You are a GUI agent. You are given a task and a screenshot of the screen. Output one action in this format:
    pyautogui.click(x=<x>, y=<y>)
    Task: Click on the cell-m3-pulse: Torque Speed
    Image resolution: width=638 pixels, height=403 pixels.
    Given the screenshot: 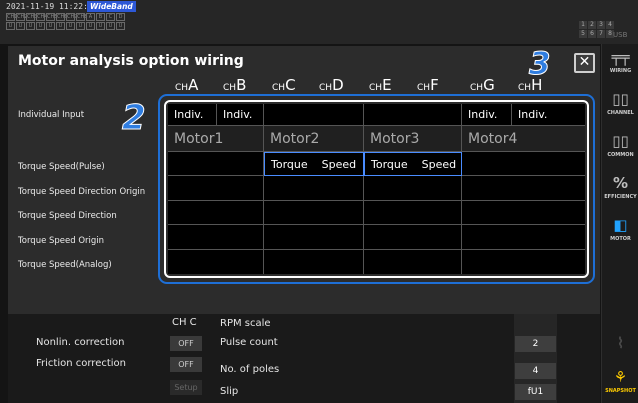 What is the action you would take?
    pyautogui.click(x=413, y=164)
    